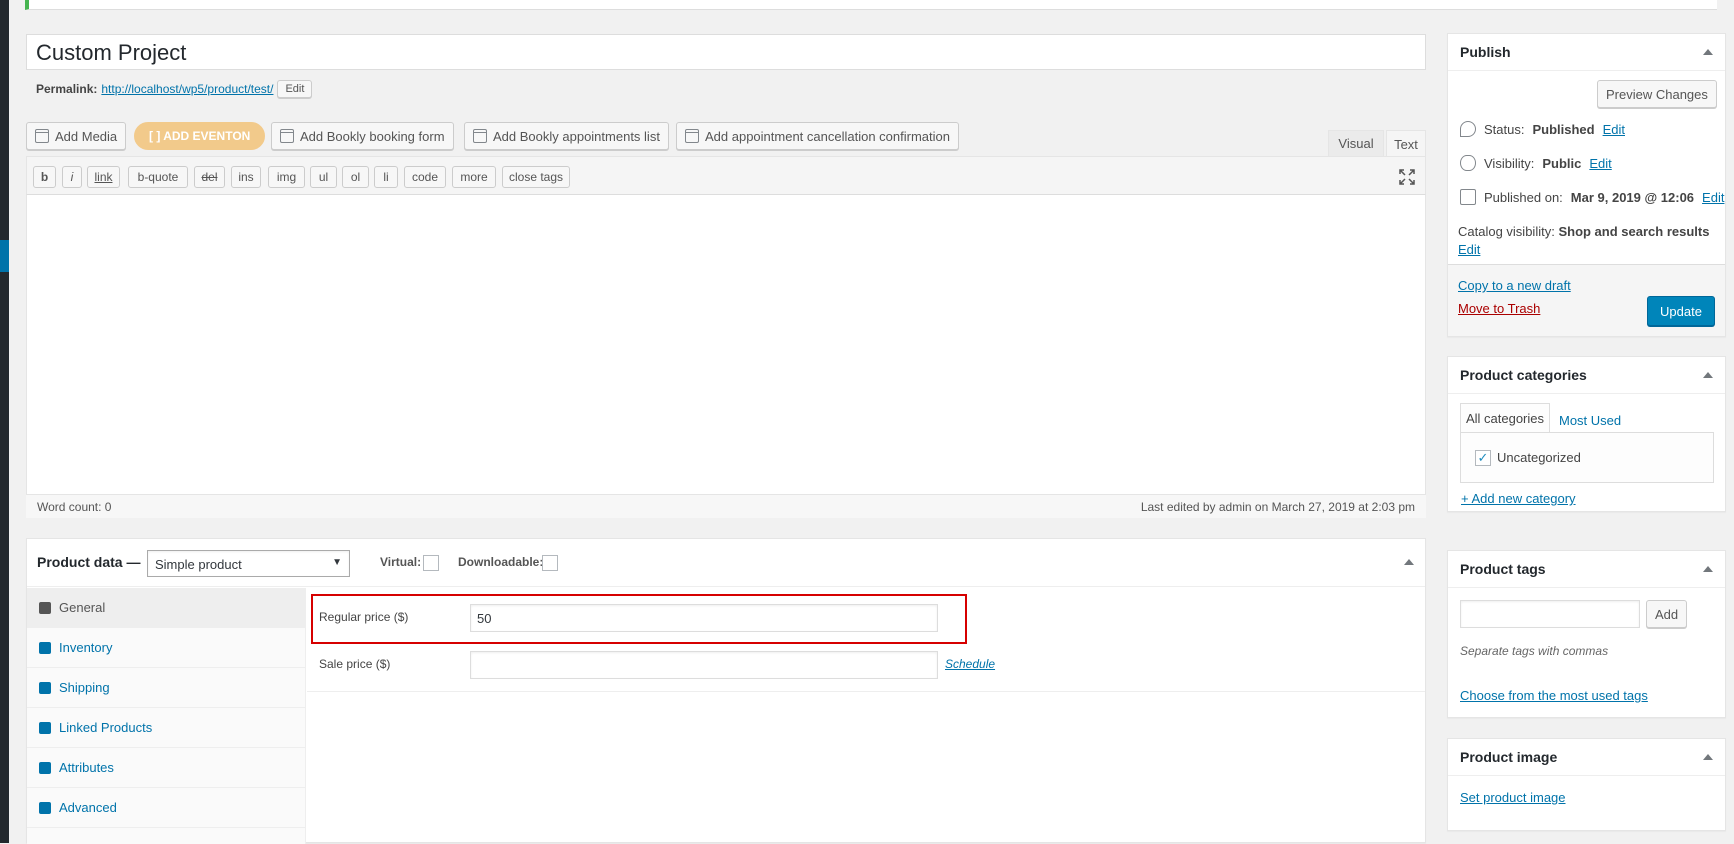  I want to click on qt-ul-button: ul, so click(323, 177).